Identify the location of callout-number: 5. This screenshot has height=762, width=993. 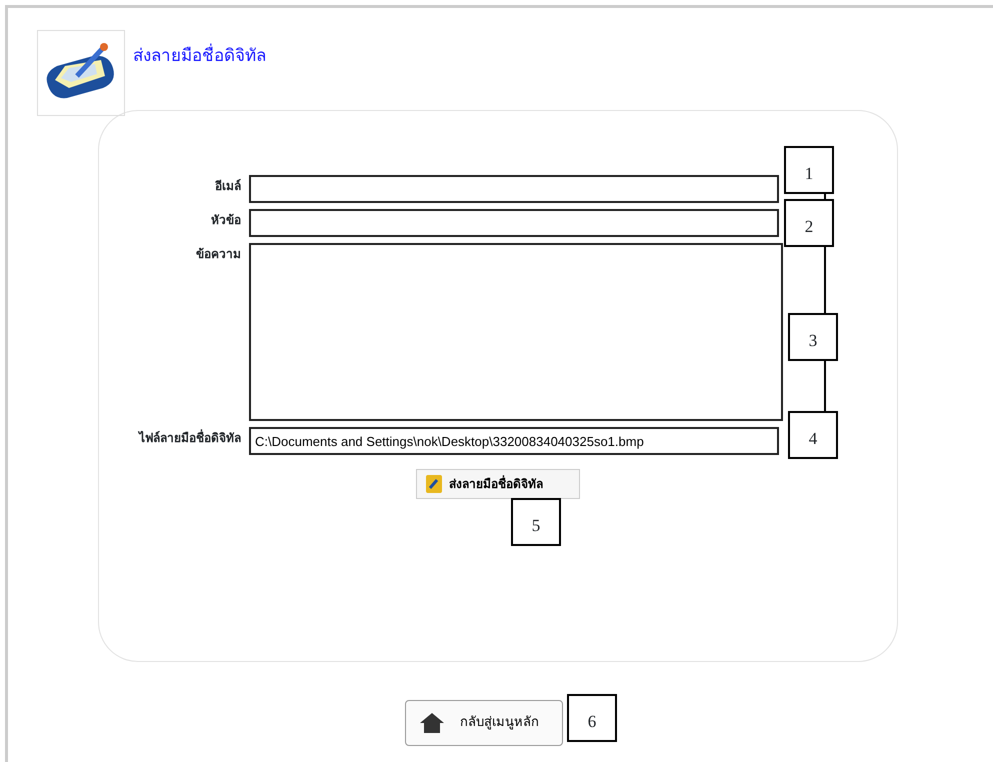
(536, 522).